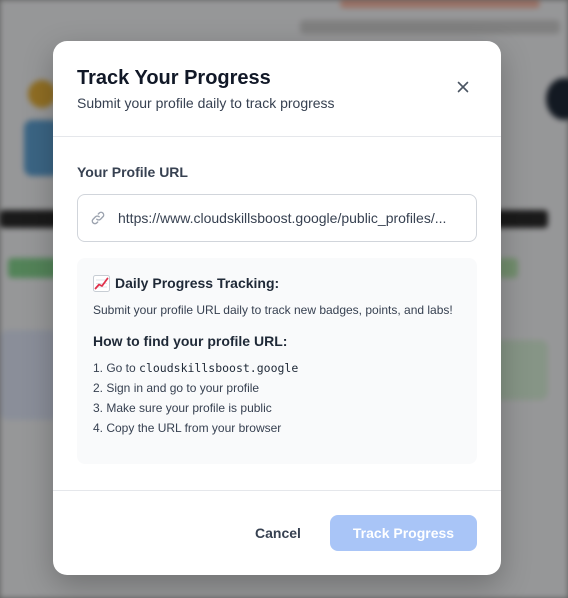 This screenshot has width=568, height=598. I want to click on howto-heading: How to find your profile URL:, so click(190, 341).